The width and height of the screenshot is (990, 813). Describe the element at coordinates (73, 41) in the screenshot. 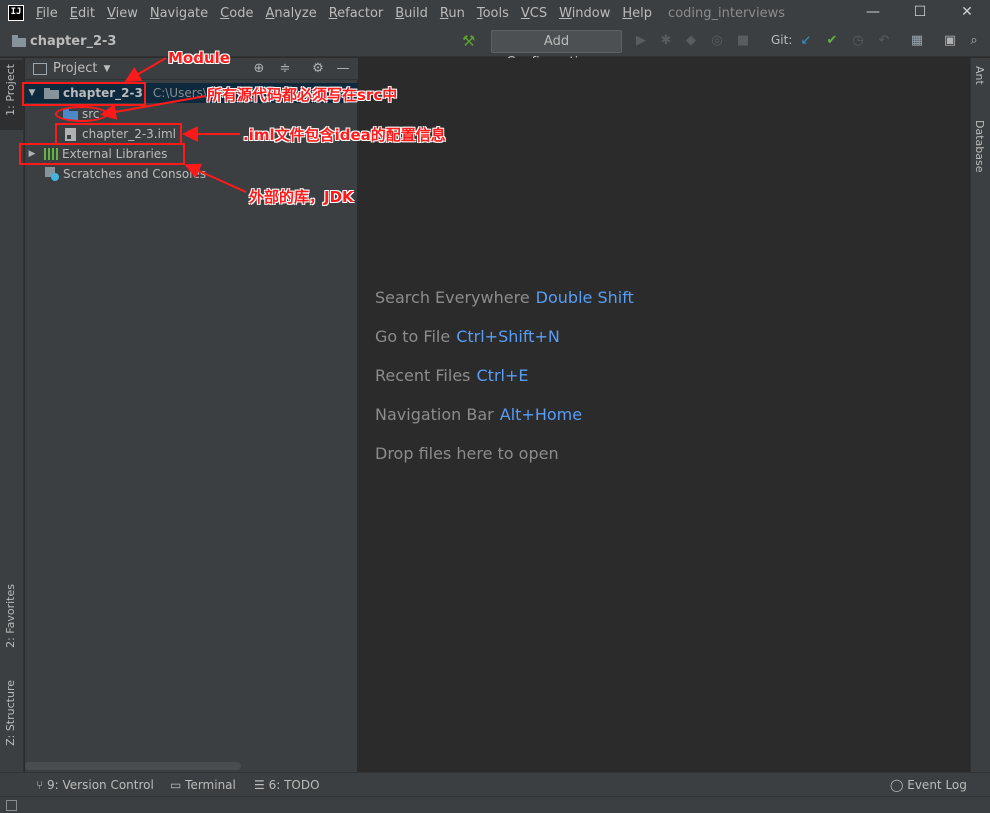

I see `breadcrumb: chapter_2-3` at that location.